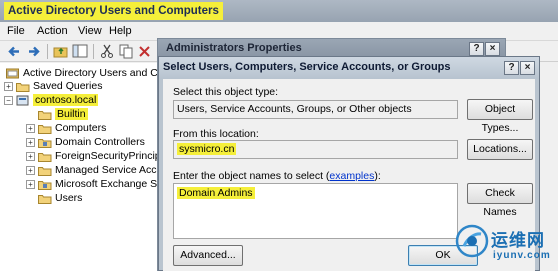  What do you see at coordinates (251, 176) in the screenshot?
I see `names-label-prefix: Enter the object names to select (` at bounding box center [251, 176].